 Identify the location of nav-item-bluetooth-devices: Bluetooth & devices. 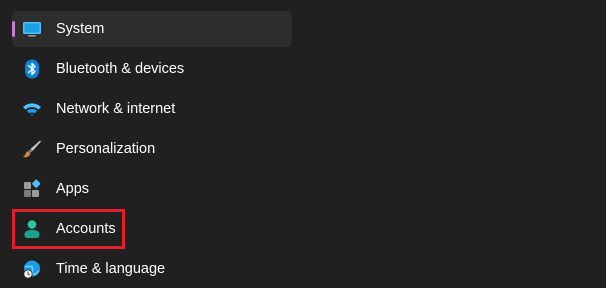
(152, 69).